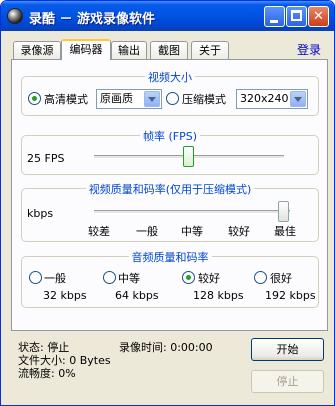 Image resolution: width=335 pixels, height=406 pixels. I want to click on title-bar: 录酷 － 游戏录像软件 ✕, so click(167, 16).